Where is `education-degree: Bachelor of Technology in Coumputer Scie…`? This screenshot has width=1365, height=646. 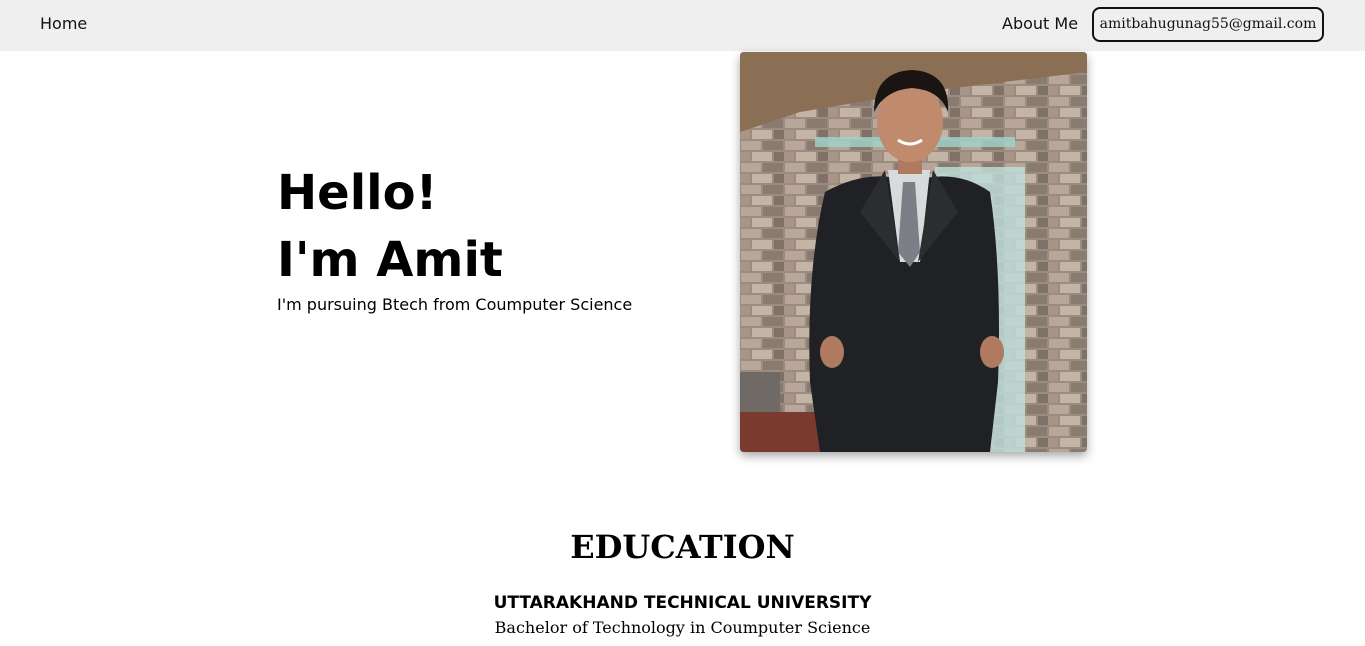
education-degree: Bachelor of Technology in Coumputer Scie… is located at coordinates (682, 627).